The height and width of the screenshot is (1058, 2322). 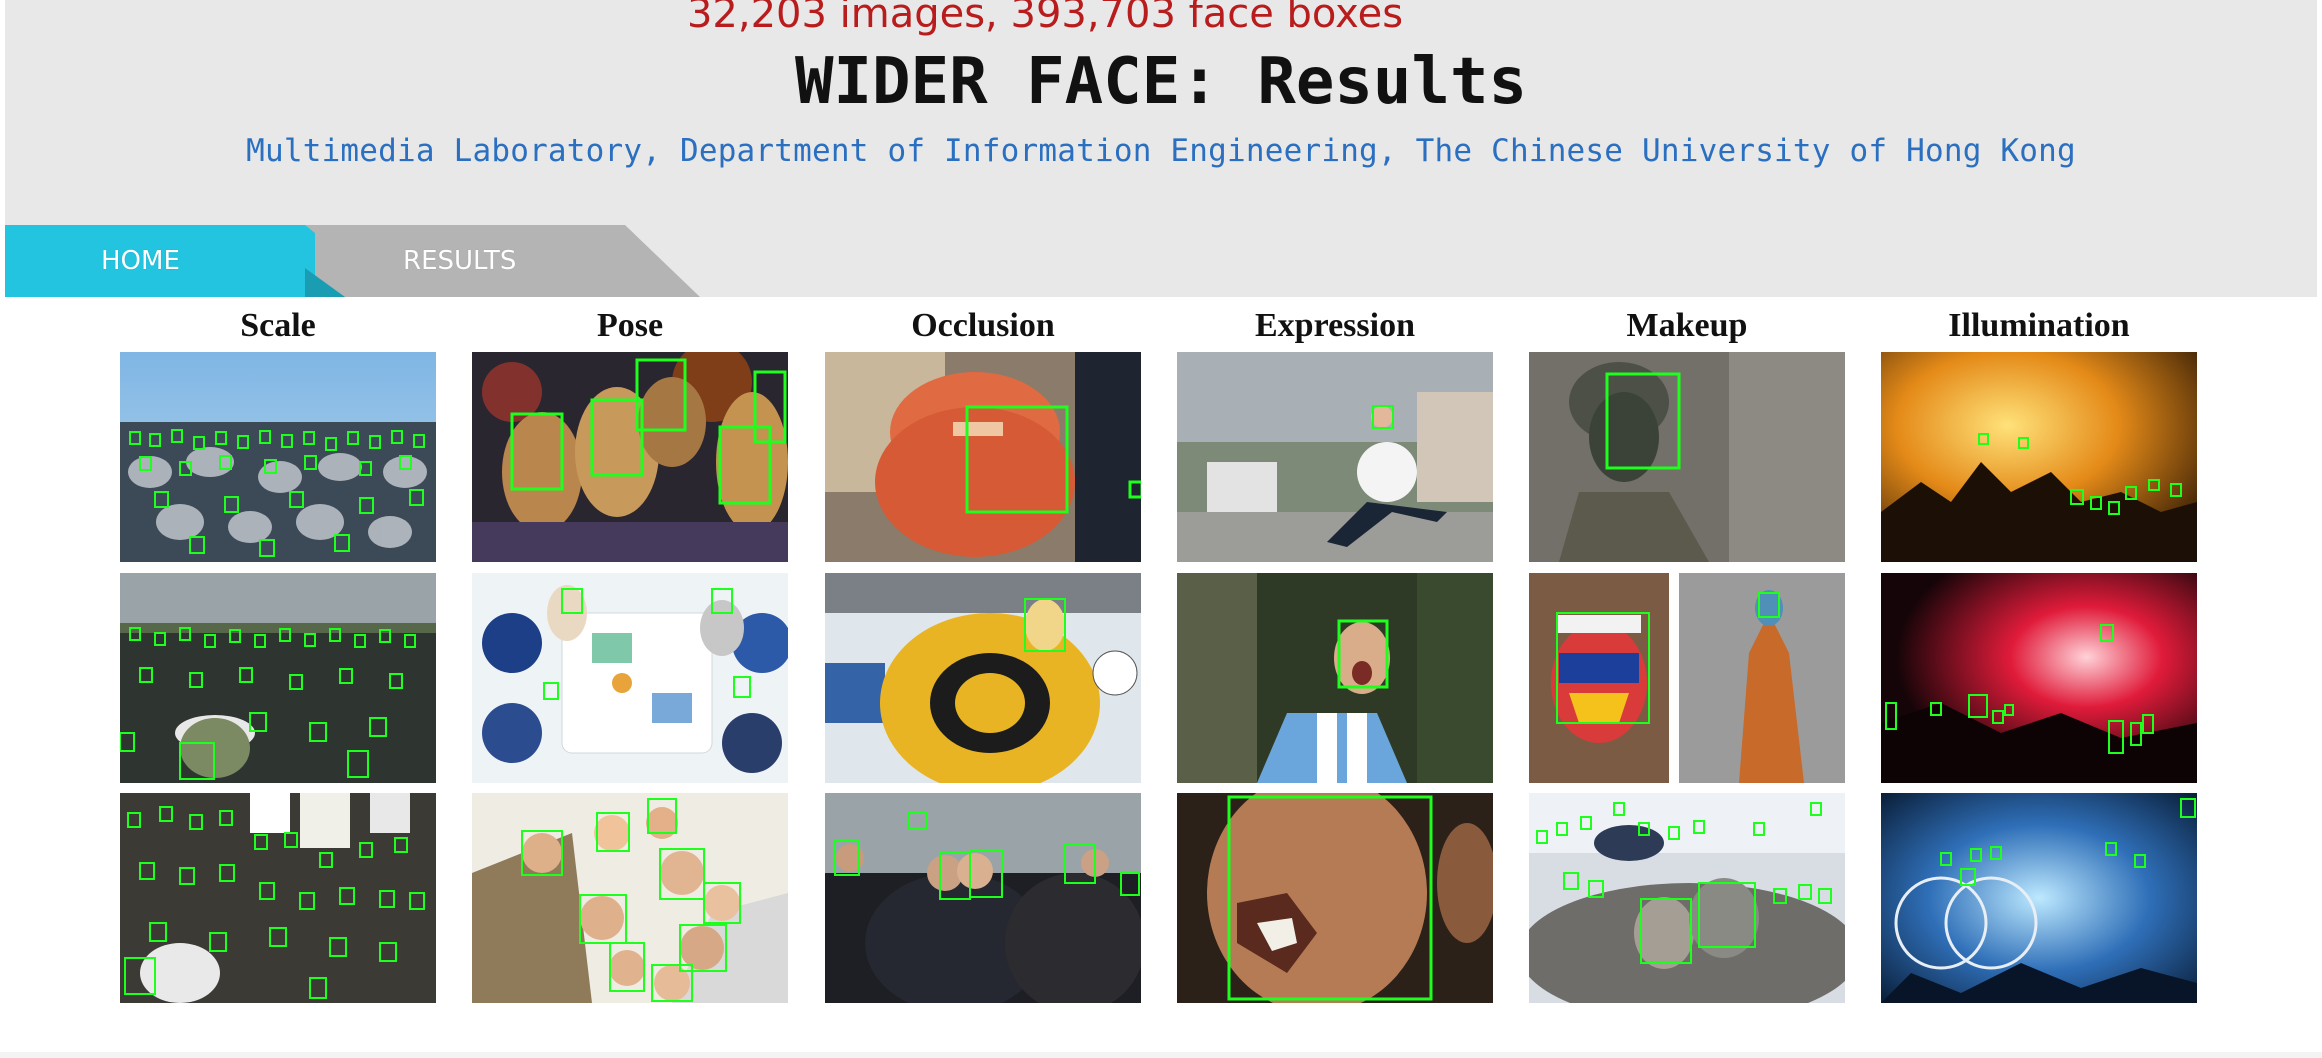 I want to click on tab-results-label: RESULTS, so click(x=460, y=261).